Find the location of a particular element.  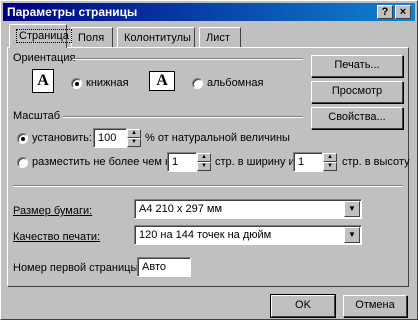

print-quality-value: 120 на 144 точек на дюйм is located at coordinates (205, 235).